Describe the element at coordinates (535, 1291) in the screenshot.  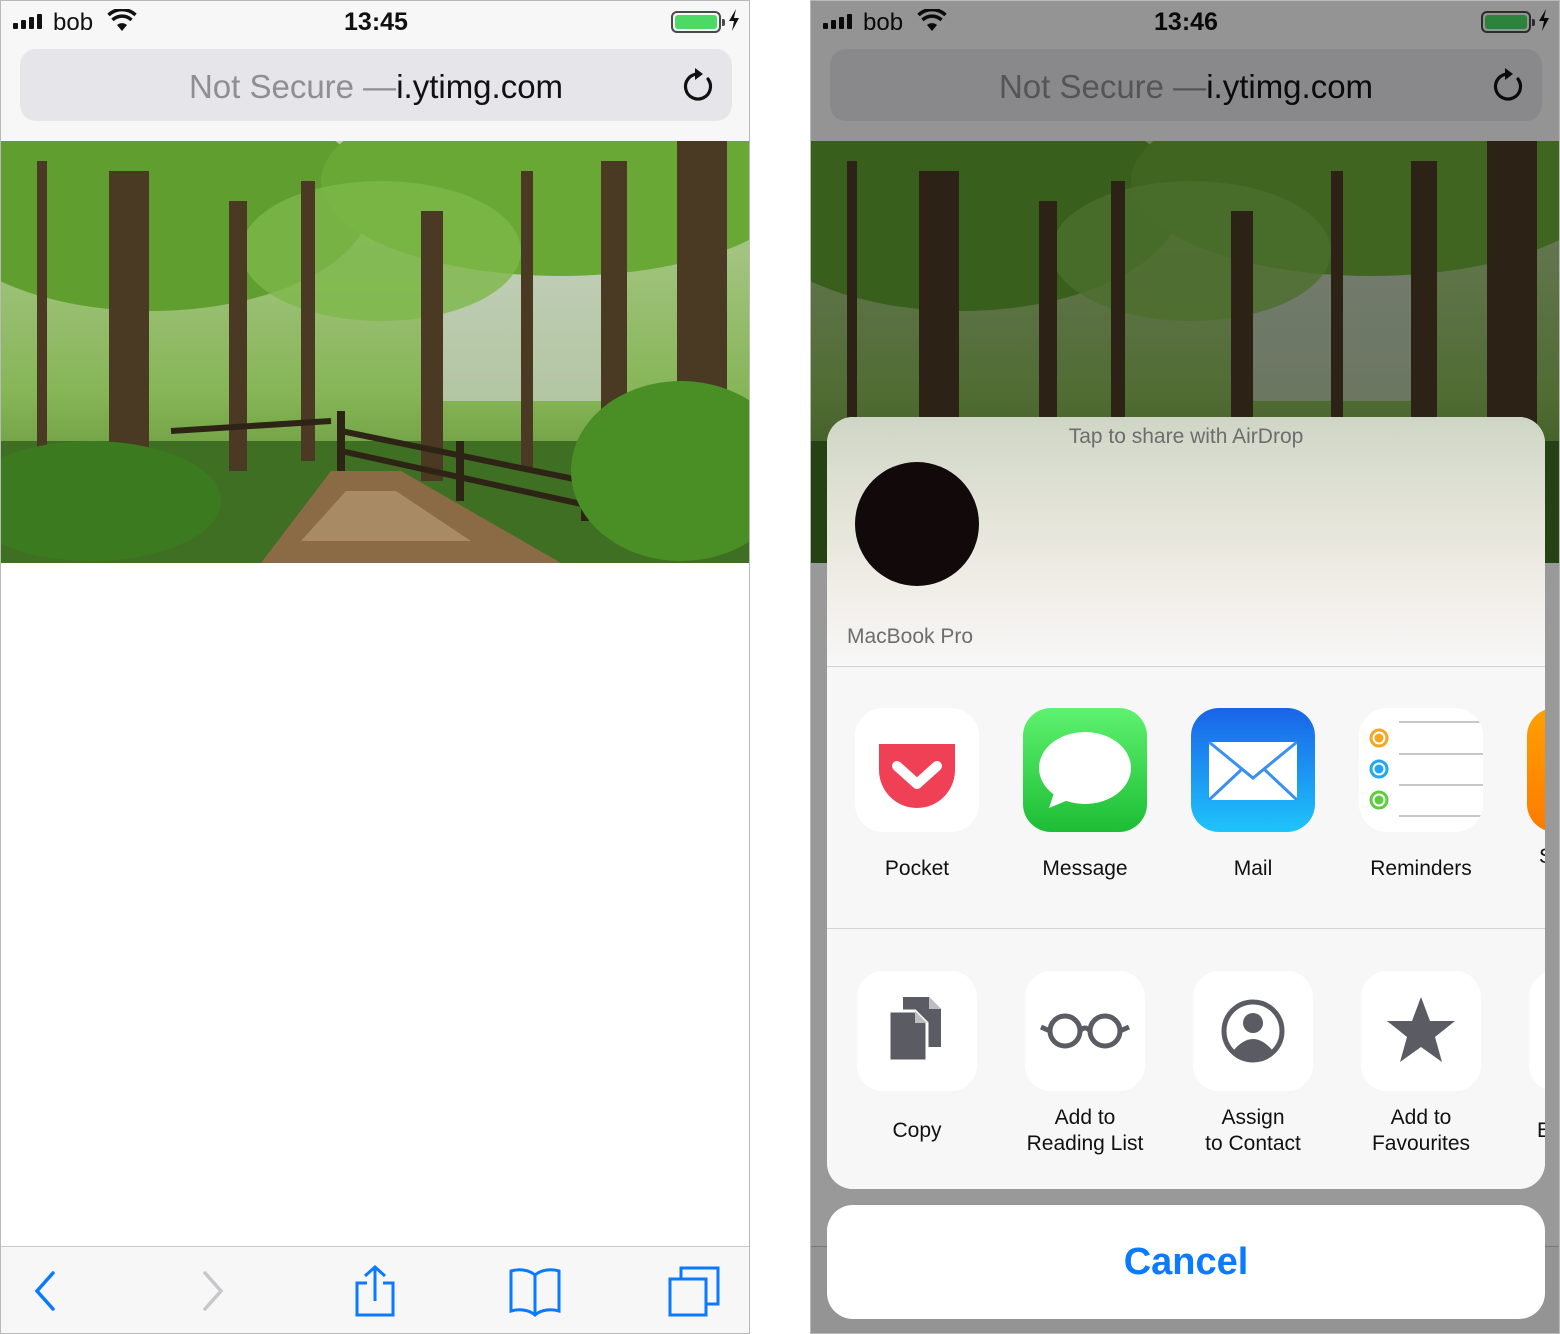
I see `bookmarks-icon` at that location.